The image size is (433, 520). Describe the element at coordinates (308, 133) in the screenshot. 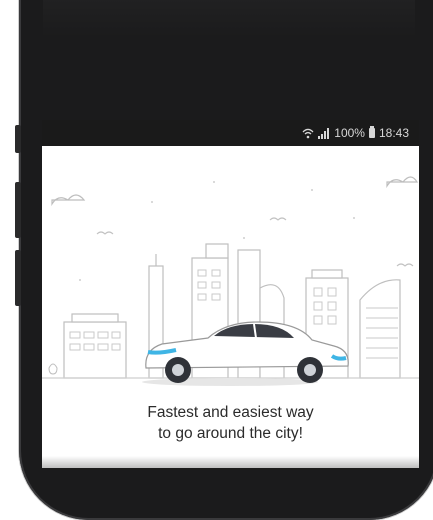

I see `wifi-icon` at that location.